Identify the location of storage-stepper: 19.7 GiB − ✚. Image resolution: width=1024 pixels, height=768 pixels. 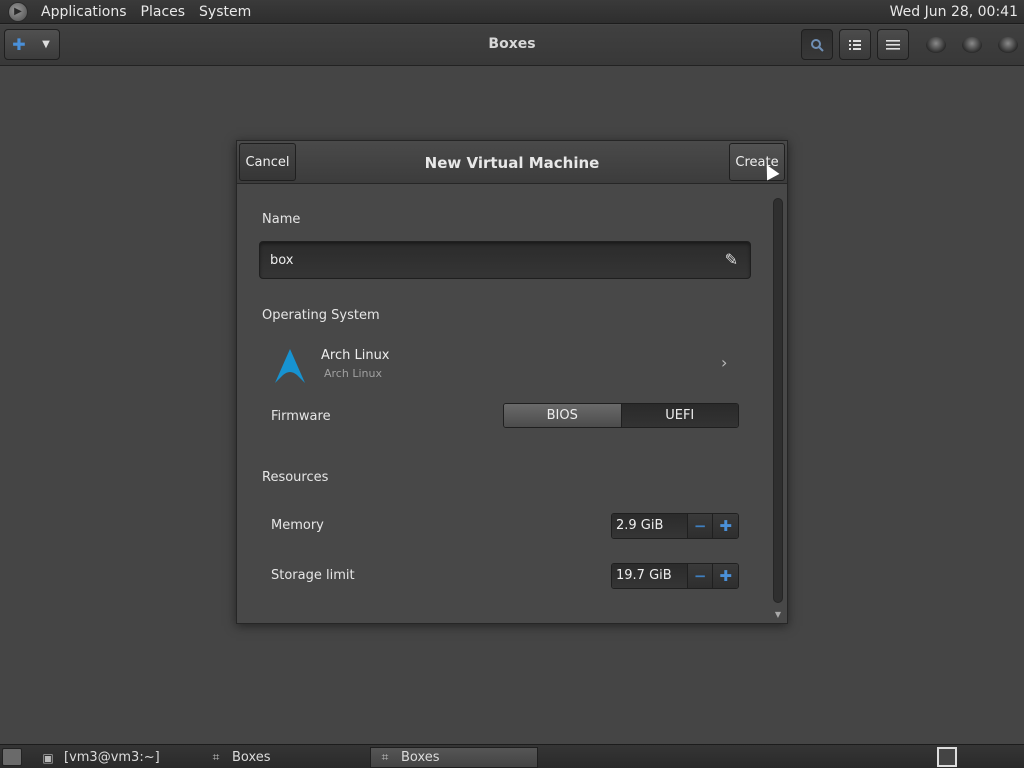
(675, 576).